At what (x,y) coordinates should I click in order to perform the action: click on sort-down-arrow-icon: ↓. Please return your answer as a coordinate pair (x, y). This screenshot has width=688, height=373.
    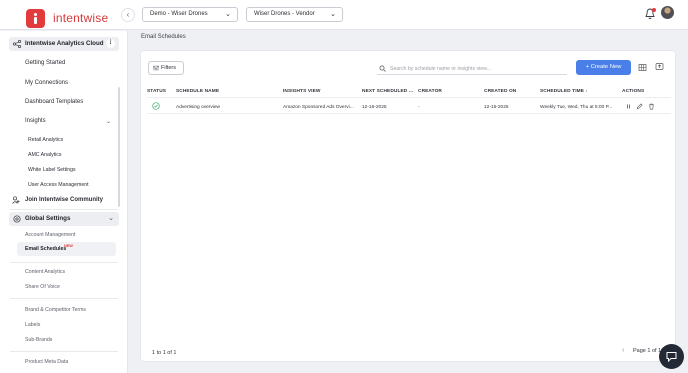
    Looking at the image, I should click on (586, 91).